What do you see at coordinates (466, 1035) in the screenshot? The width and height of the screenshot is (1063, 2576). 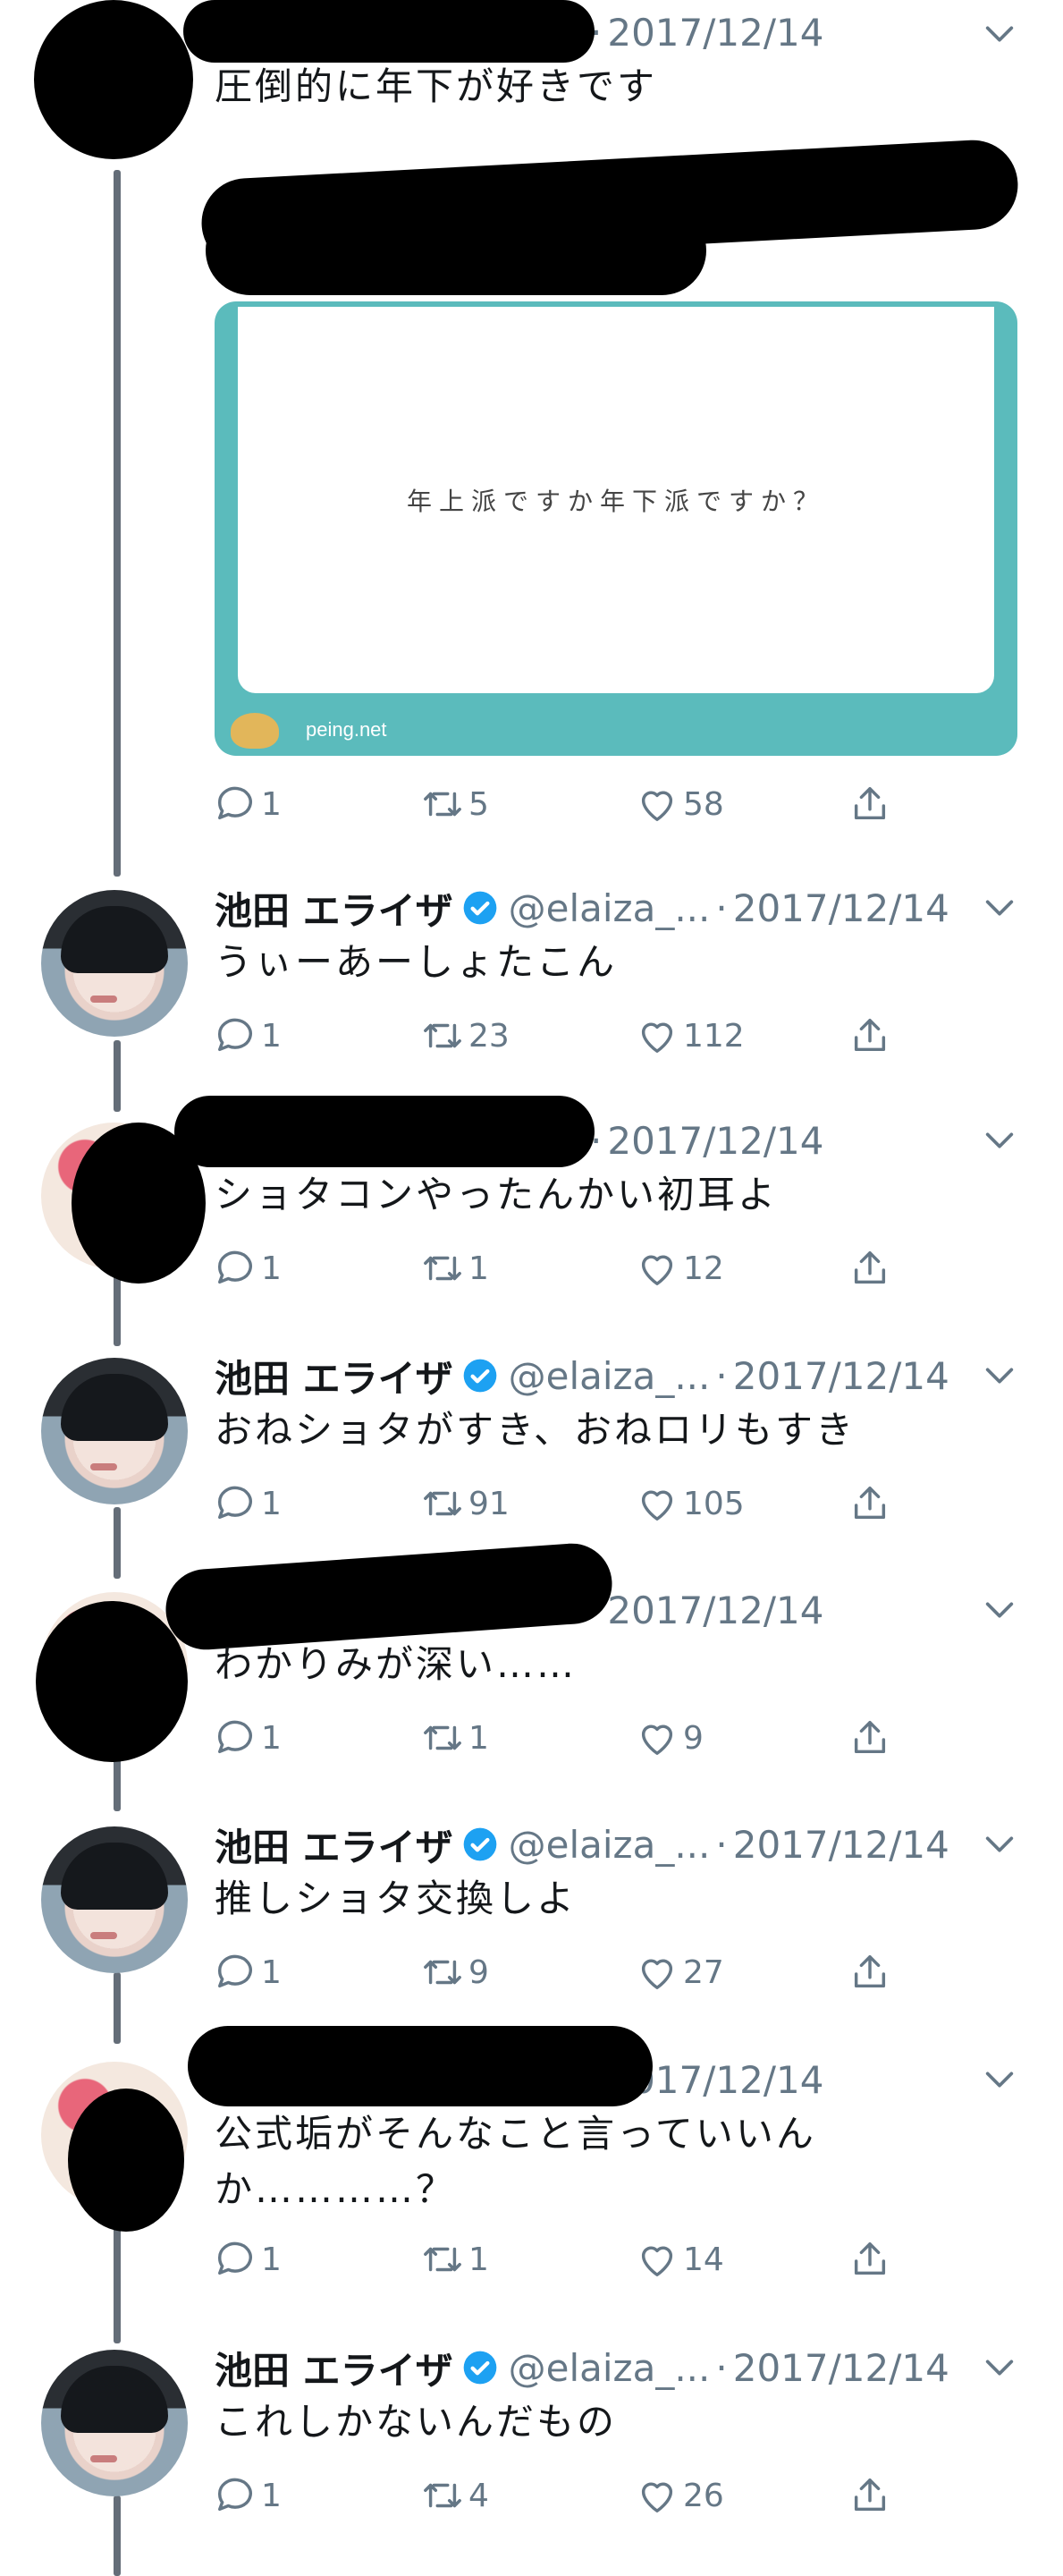 I see `retweet-button: 23` at bounding box center [466, 1035].